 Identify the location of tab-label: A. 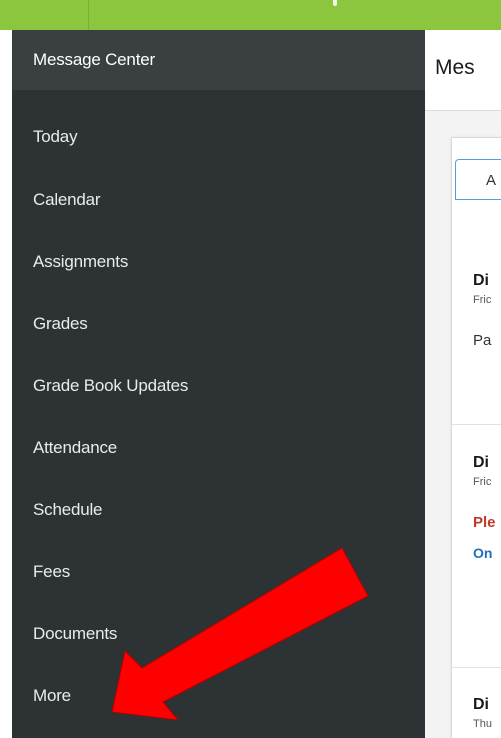
(491, 180).